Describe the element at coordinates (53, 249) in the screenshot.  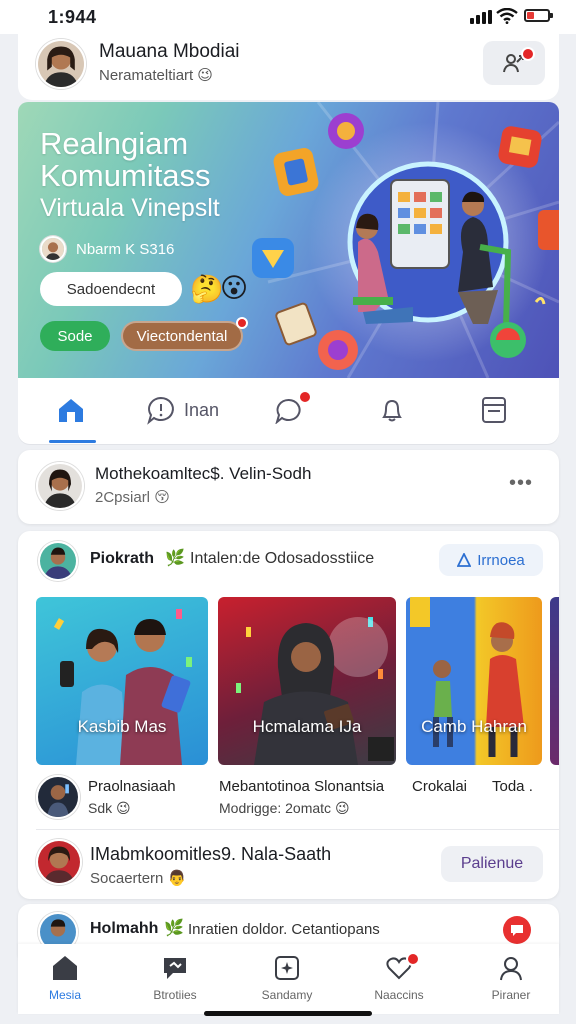
I see `hero-author-avatar` at that location.